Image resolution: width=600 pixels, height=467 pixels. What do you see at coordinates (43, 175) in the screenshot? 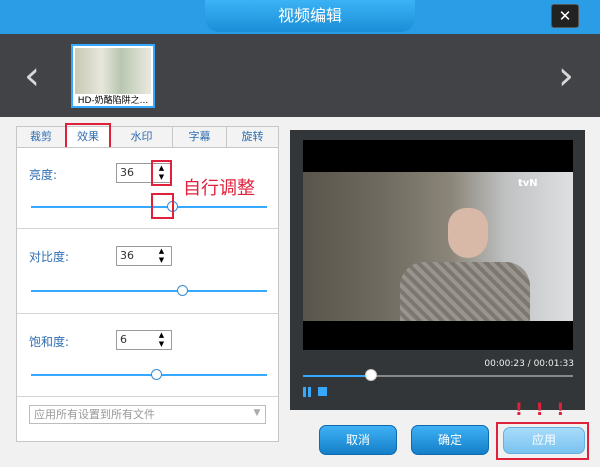
I see `brightness-label: 亮度:` at bounding box center [43, 175].